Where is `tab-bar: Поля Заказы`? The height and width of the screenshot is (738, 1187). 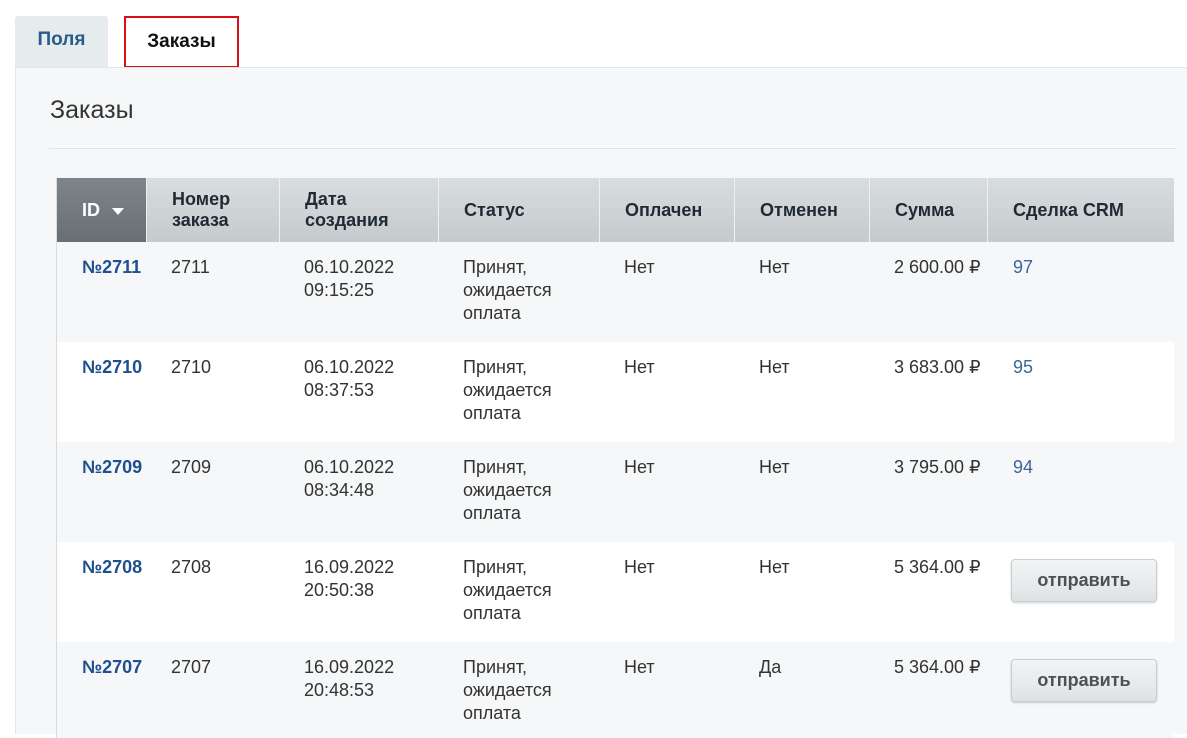
tab-bar: Поля Заказы is located at coordinates (593, 34).